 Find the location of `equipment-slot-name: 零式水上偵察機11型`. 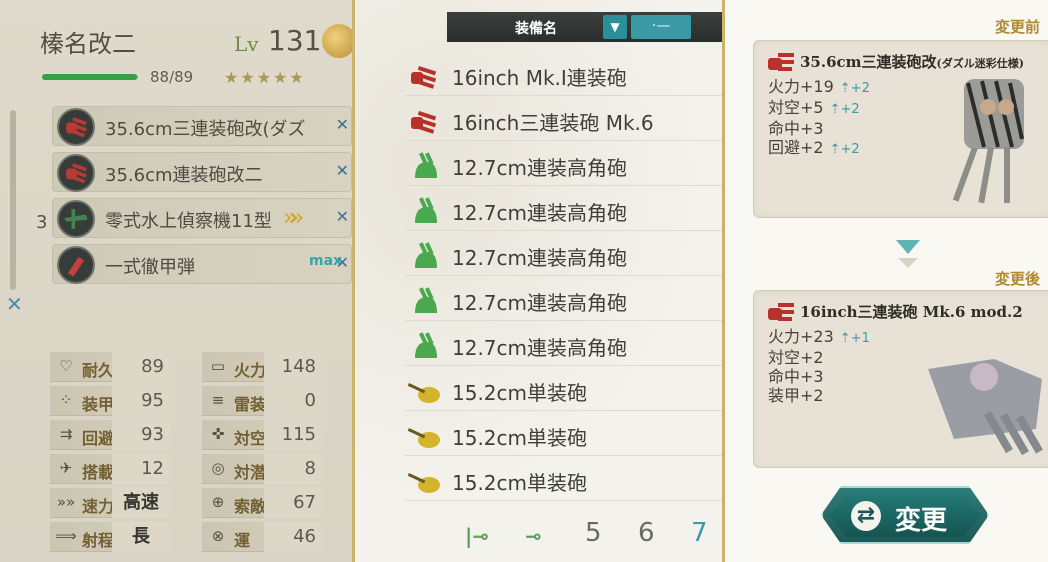

equipment-slot-name: 零式水上偵察機11型 is located at coordinates (188, 221).